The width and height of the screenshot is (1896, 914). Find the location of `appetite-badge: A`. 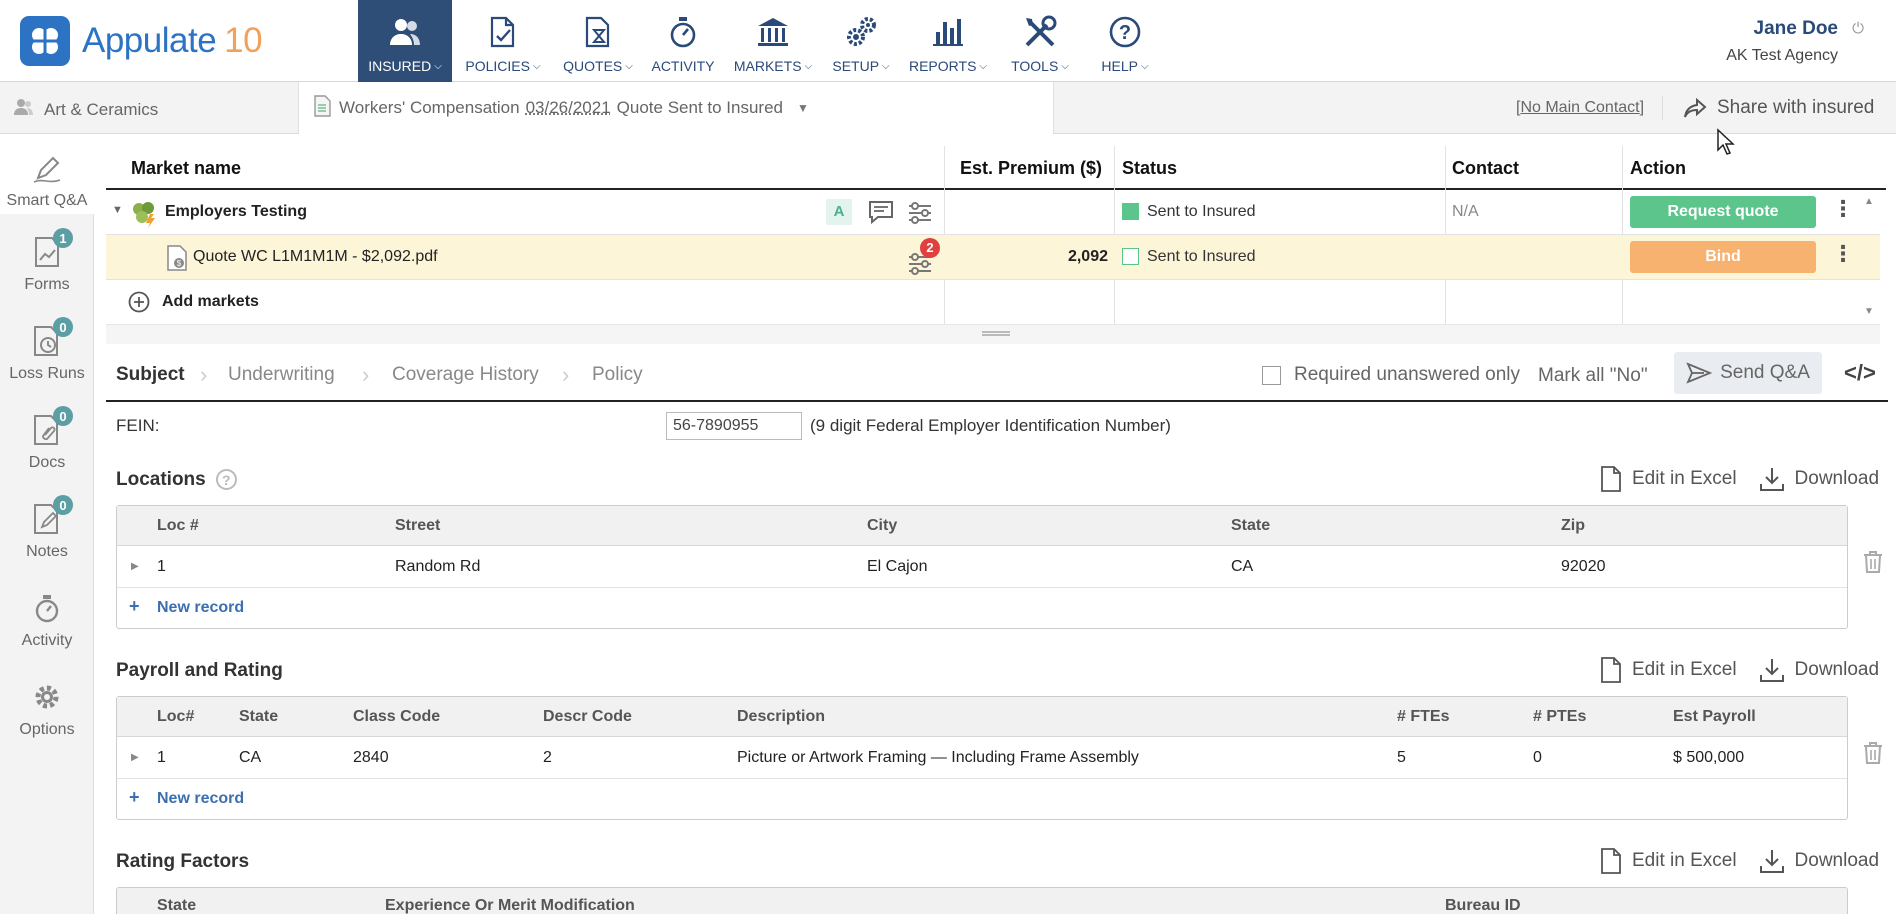

appetite-badge: A is located at coordinates (839, 212).